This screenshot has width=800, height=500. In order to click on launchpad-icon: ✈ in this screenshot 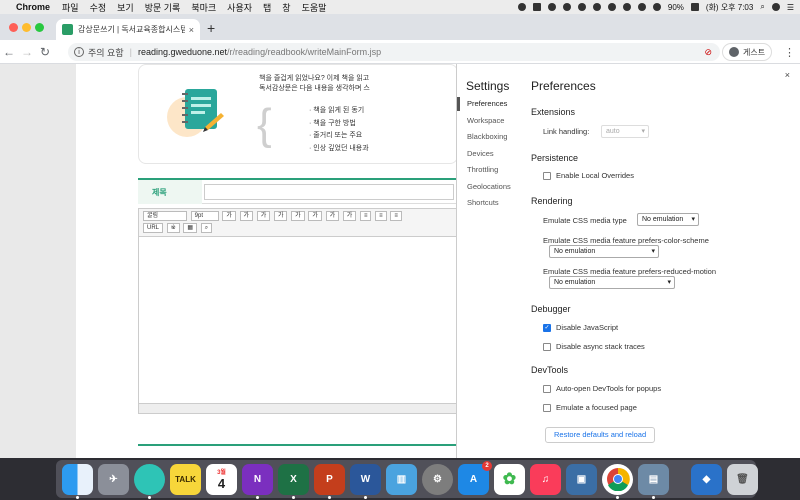, I will do `click(113, 479)`.